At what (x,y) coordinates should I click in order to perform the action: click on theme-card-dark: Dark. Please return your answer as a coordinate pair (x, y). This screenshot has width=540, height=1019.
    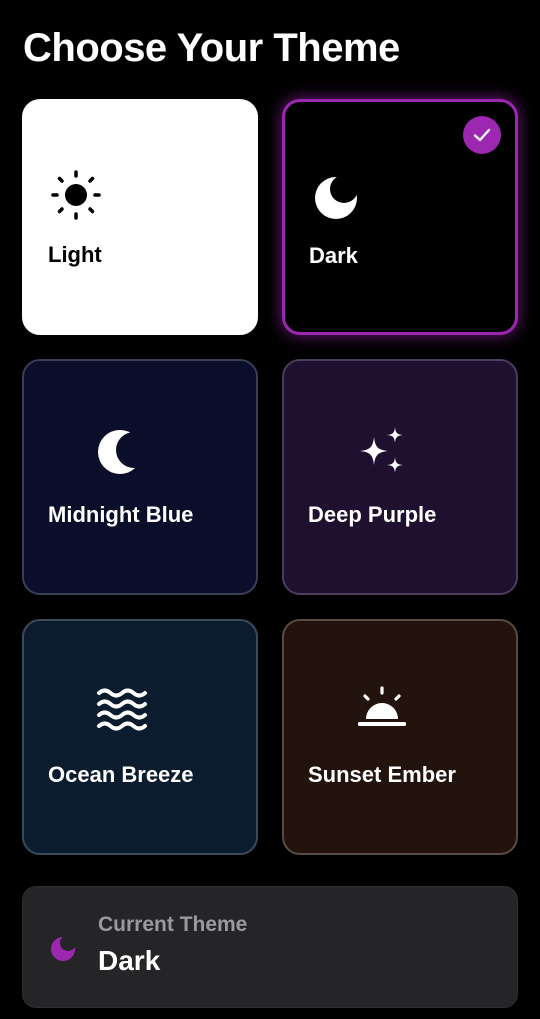
    Looking at the image, I should click on (400, 217).